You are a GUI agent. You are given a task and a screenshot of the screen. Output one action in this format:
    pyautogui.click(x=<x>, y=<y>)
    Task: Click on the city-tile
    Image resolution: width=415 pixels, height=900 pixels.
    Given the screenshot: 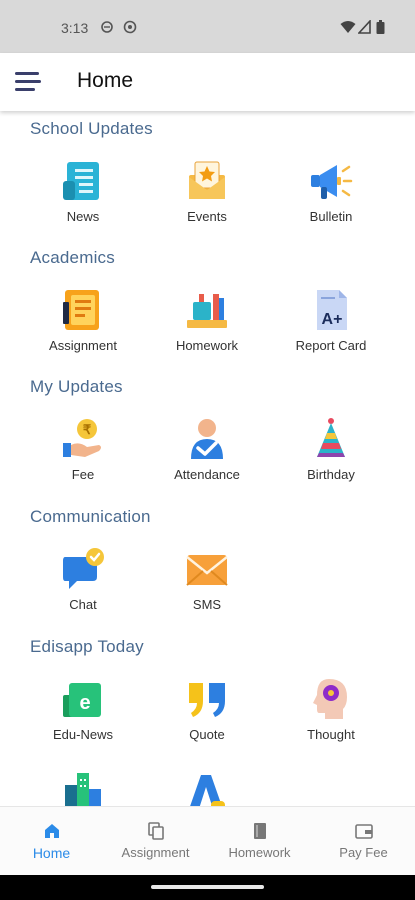 What is the action you would take?
    pyautogui.click(x=83, y=788)
    